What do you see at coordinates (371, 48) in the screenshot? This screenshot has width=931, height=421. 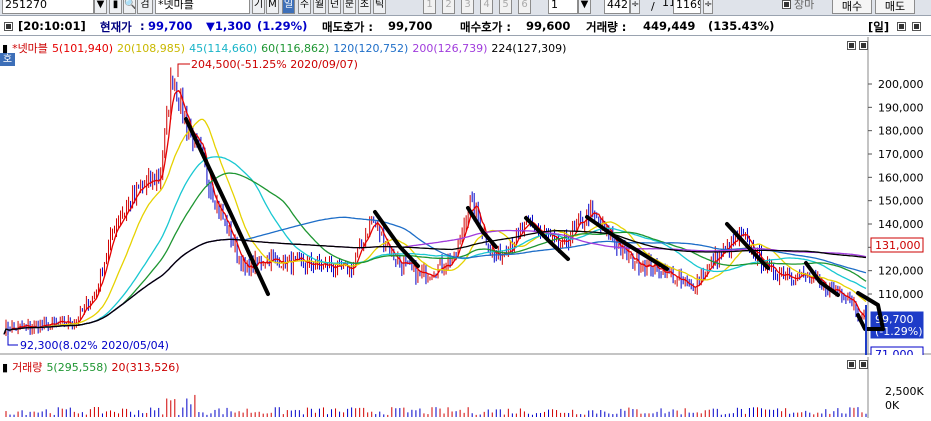 I see `legend-ma120: 120(120,752)` at bounding box center [371, 48].